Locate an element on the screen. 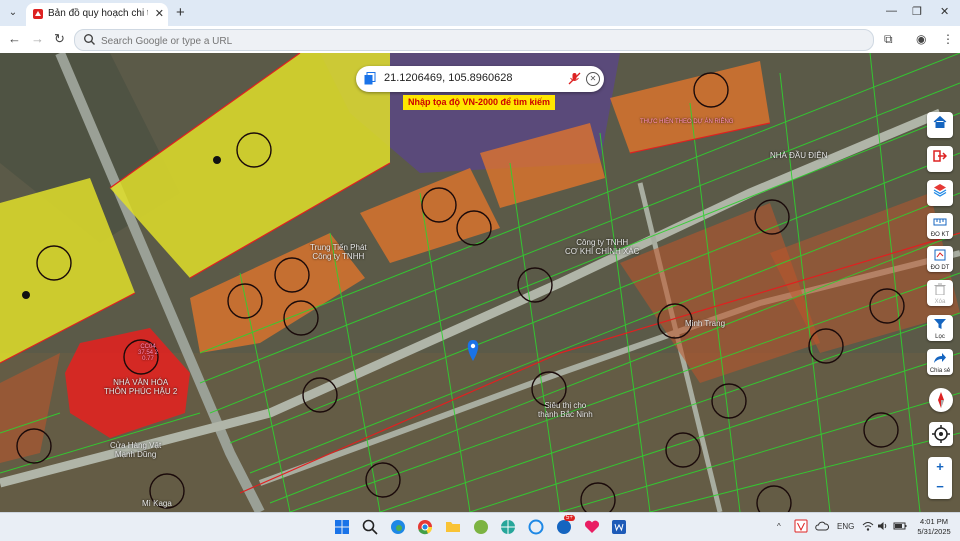 This screenshot has width=960, height=541. menu-icon: ⋮ is located at coordinates (948, 39).